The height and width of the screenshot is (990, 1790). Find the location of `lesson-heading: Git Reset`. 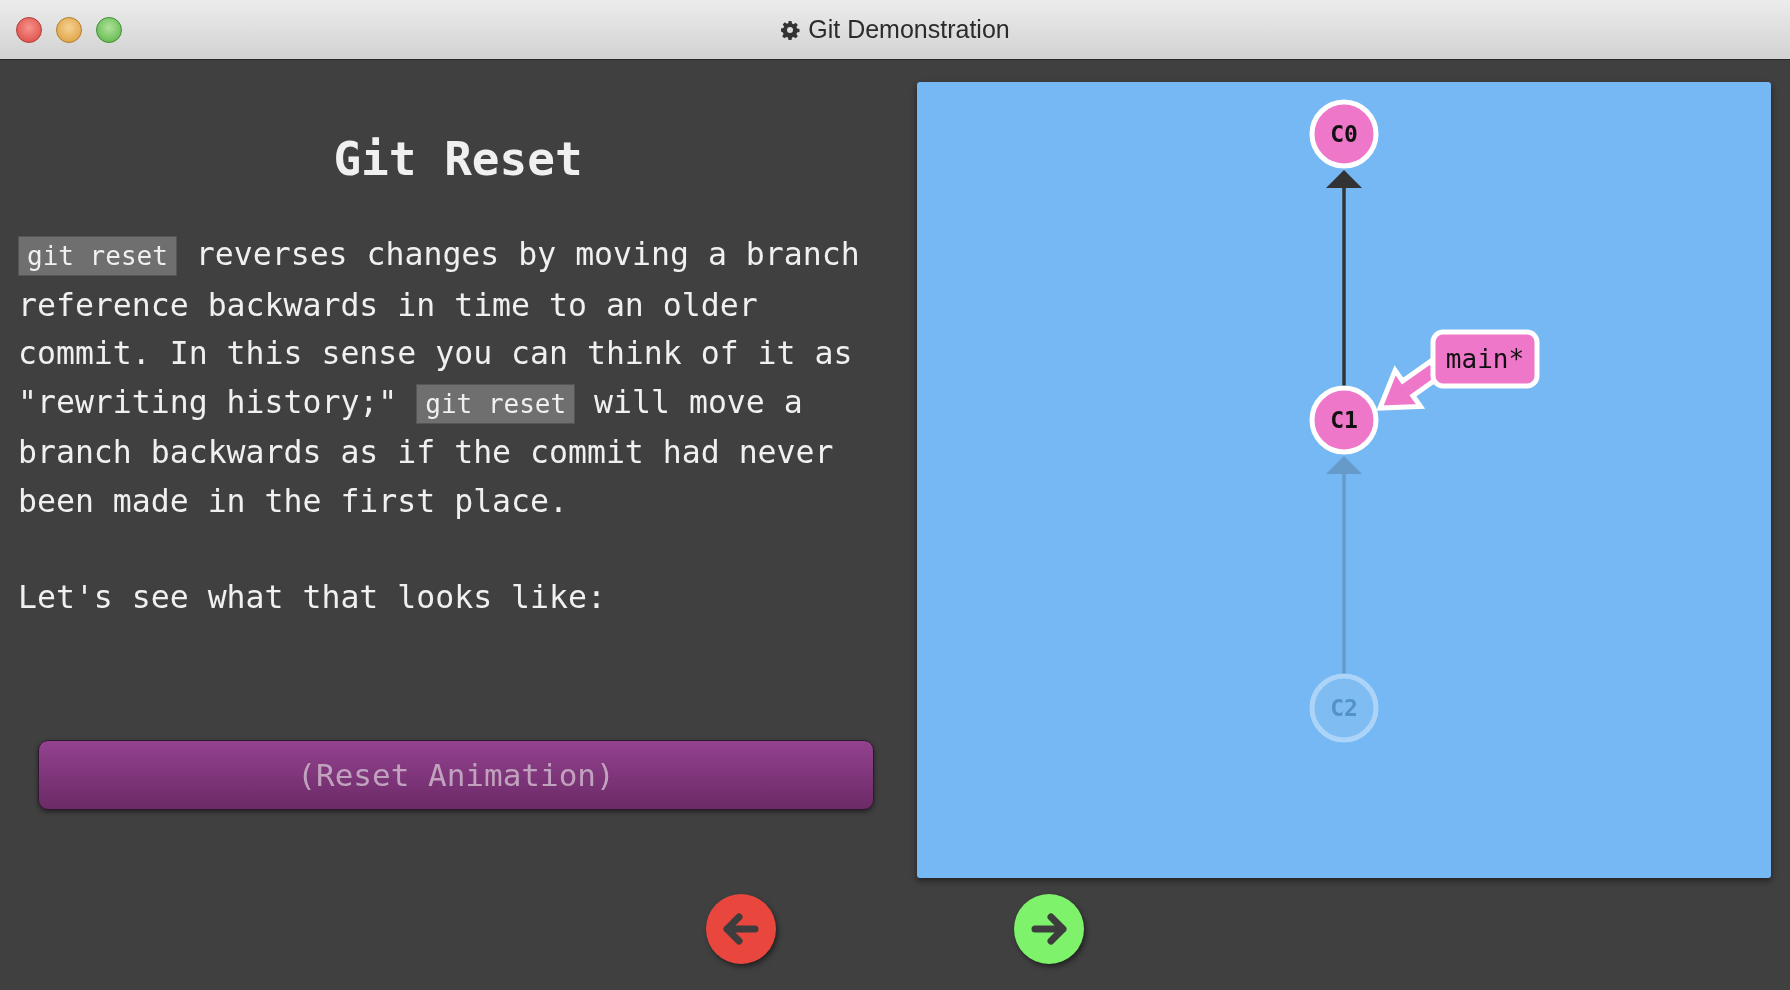

lesson-heading: Git Reset is located at coordinates (458, 159).